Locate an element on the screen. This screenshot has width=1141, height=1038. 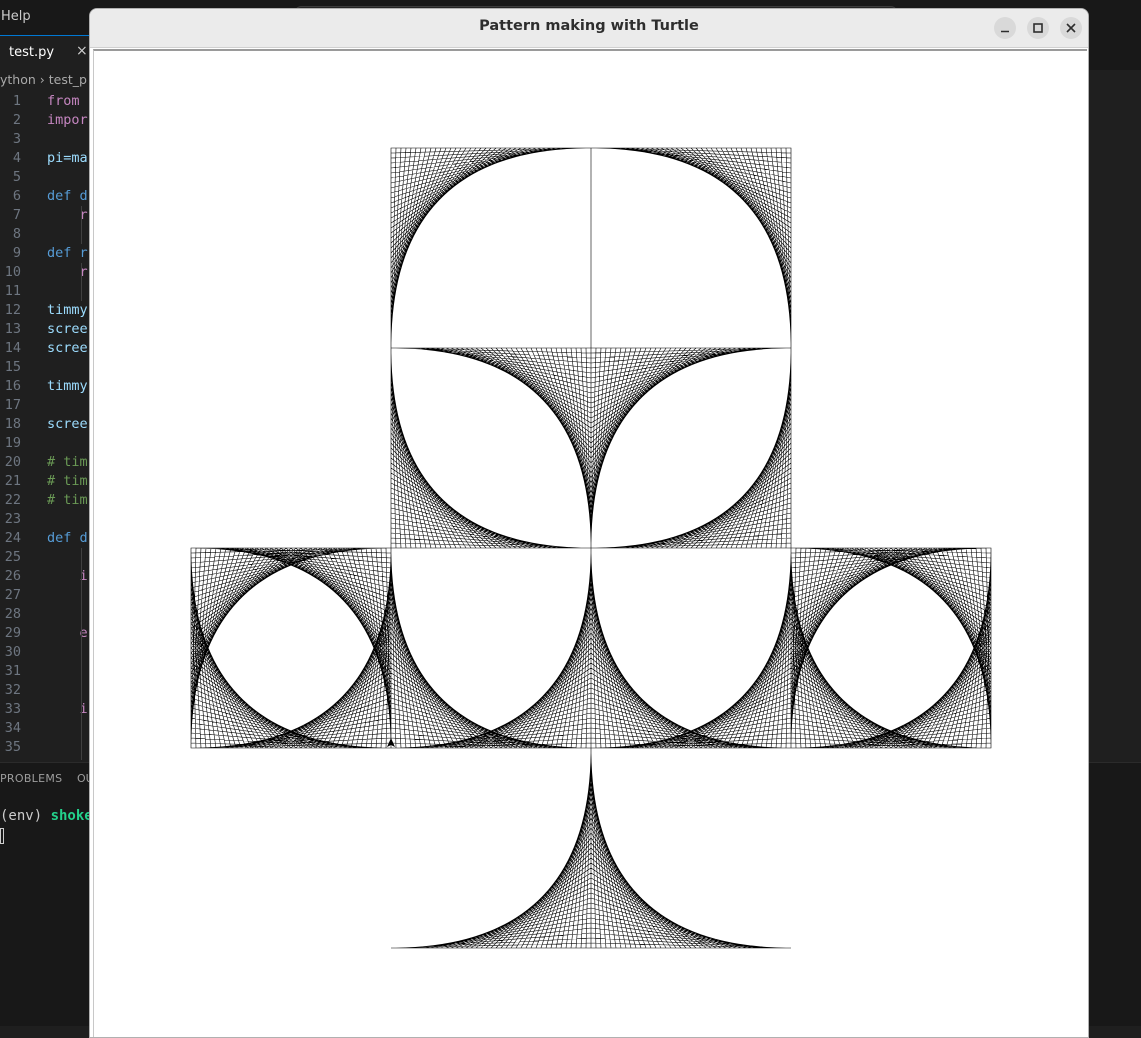
line-number: 29 is located at coordinates (12, 633).